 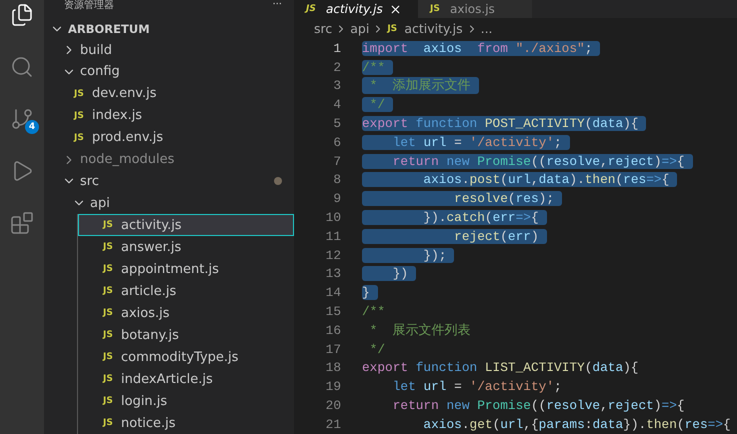 What do you see at coordinates (337, 142) in the screenshot?
I see `line-number: 6` at bounding box center [337, 142].